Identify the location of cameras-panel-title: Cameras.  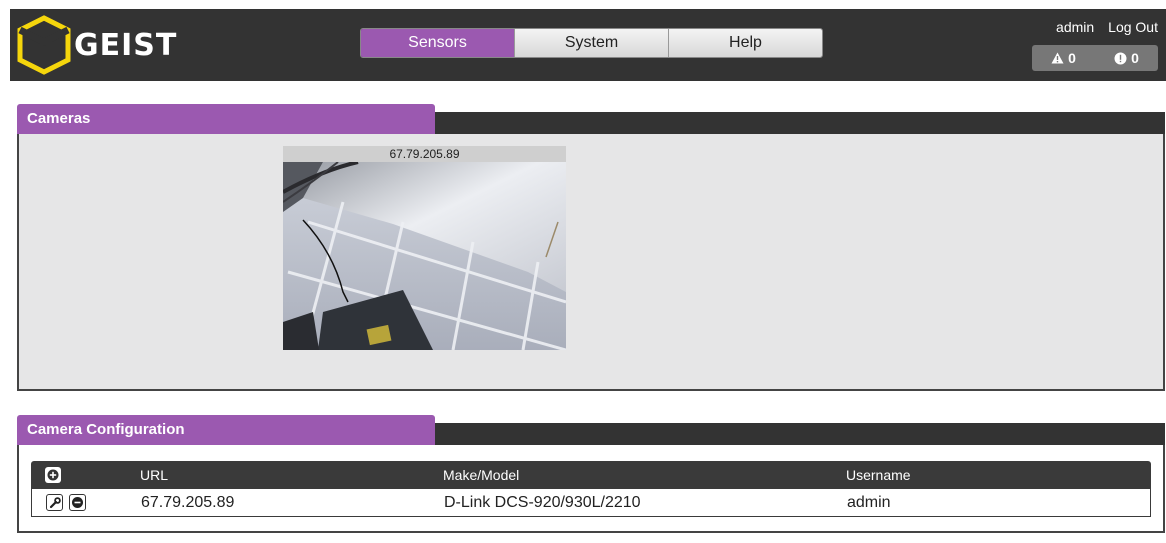
(226, 119).